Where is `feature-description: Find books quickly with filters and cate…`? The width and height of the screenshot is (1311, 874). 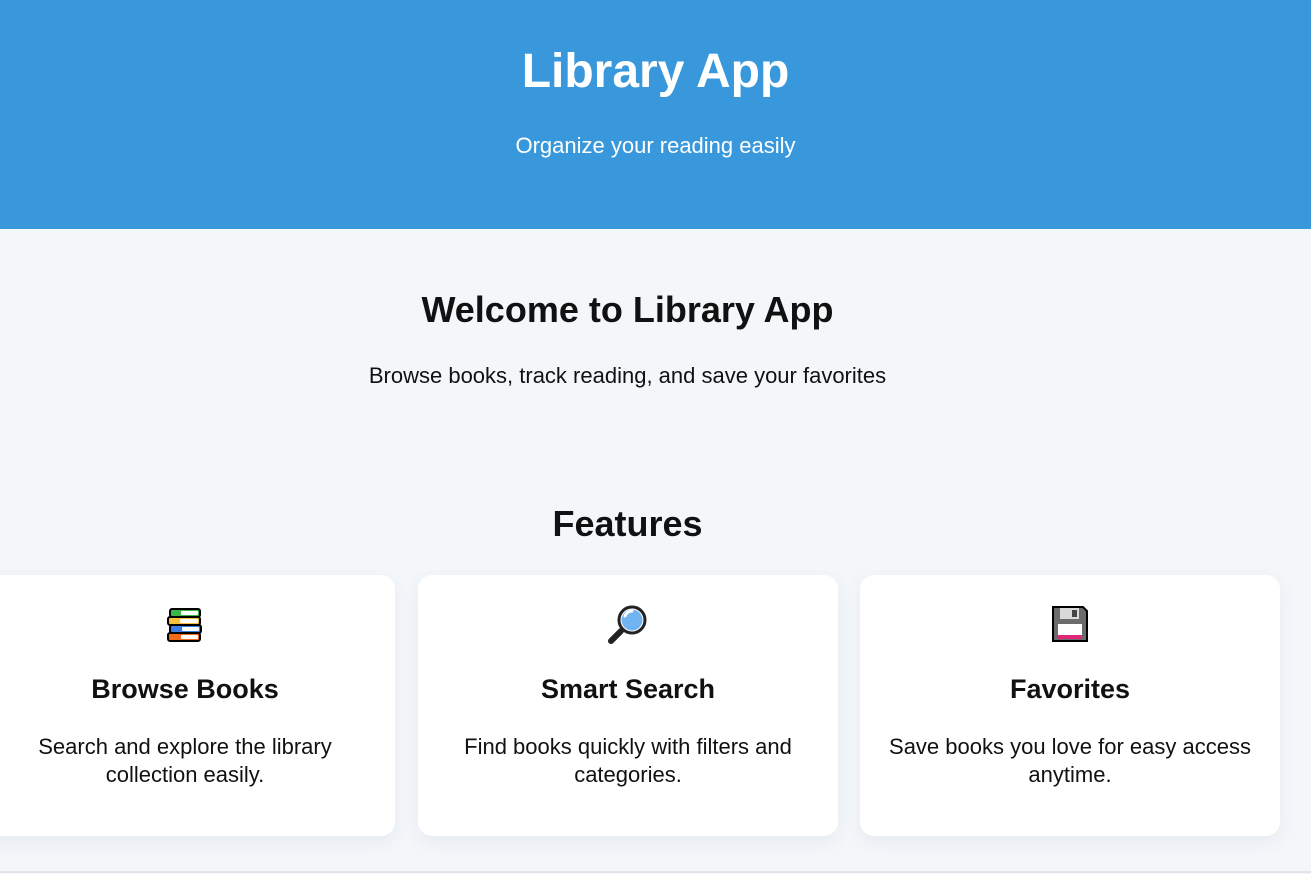 feature-description: Find books quickly with filters and cate… is located at coordinates (628, 760).